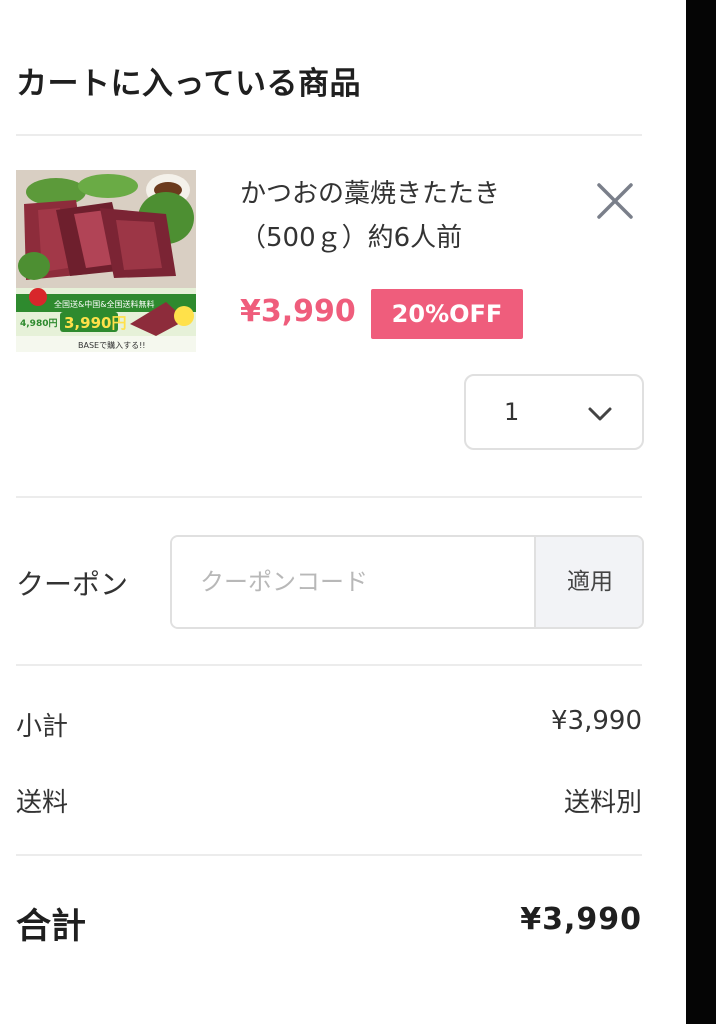  I want to click on quantity-select: 1, so click(554, 412).